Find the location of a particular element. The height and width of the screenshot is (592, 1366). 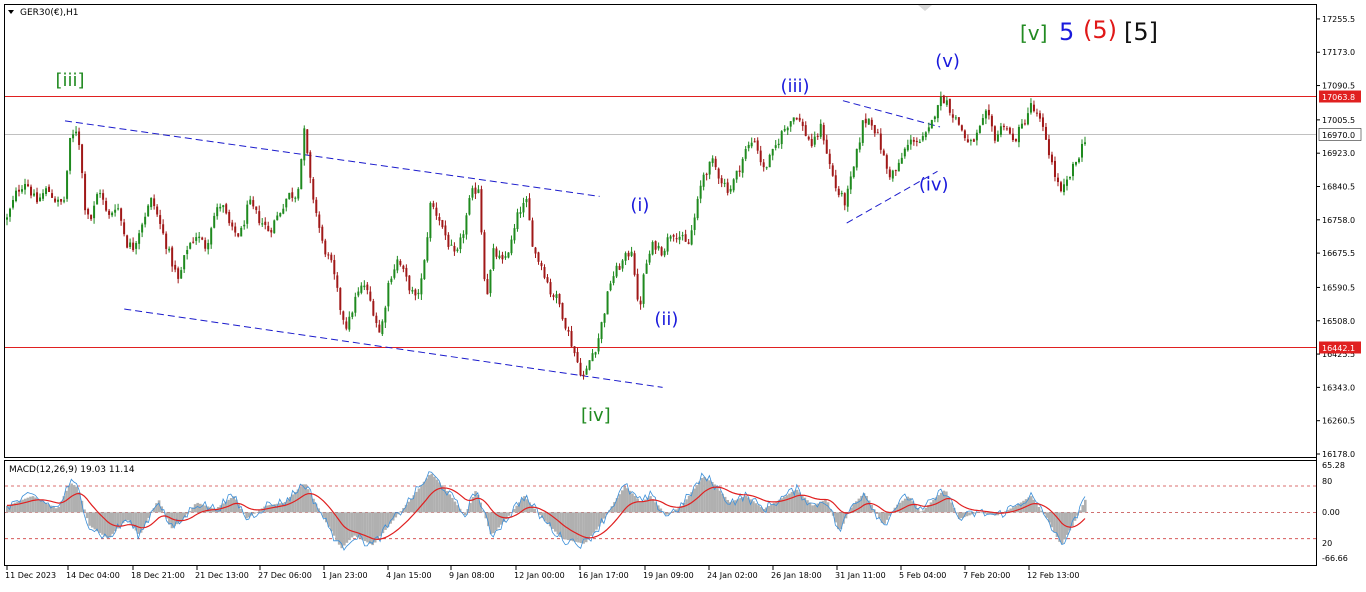

wave-annotation: [iii] is located at coordinates (70, 80).